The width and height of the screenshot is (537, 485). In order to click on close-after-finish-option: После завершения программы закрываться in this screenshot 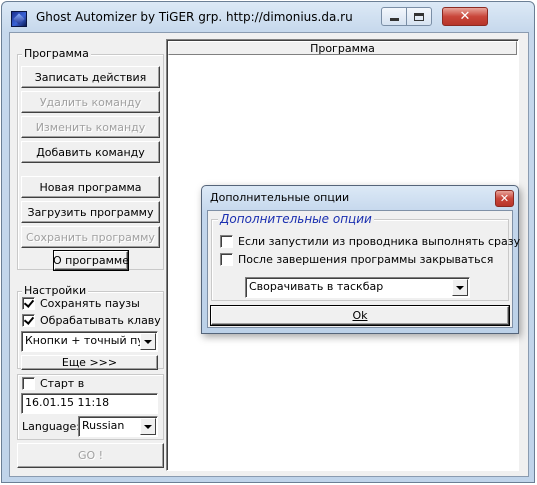, I will do `click(356, 259)`.